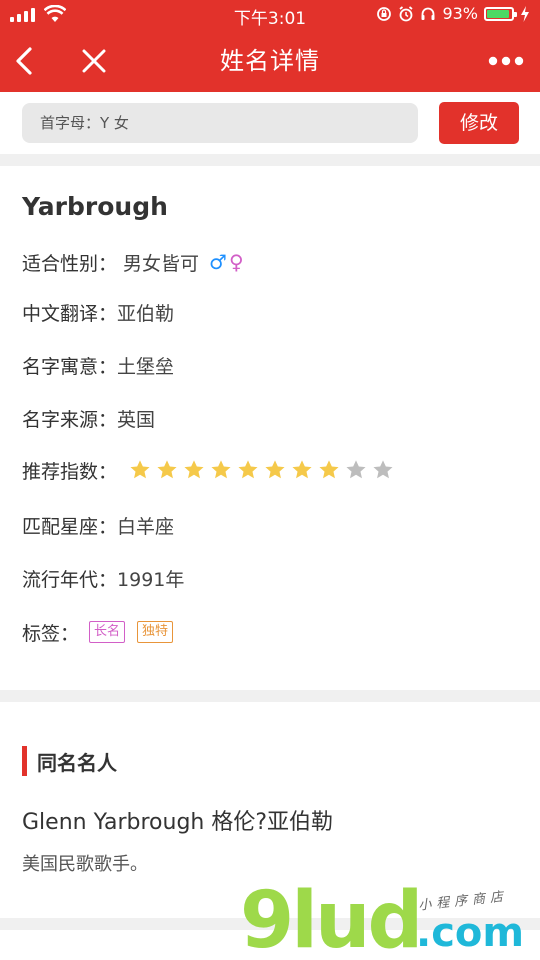 The height and width of the screenshot is (960, 540). What do you see at coordinates (218, 262) in the screenshot?
I see `male-icon: ♂` at bounding box center [218, 262].